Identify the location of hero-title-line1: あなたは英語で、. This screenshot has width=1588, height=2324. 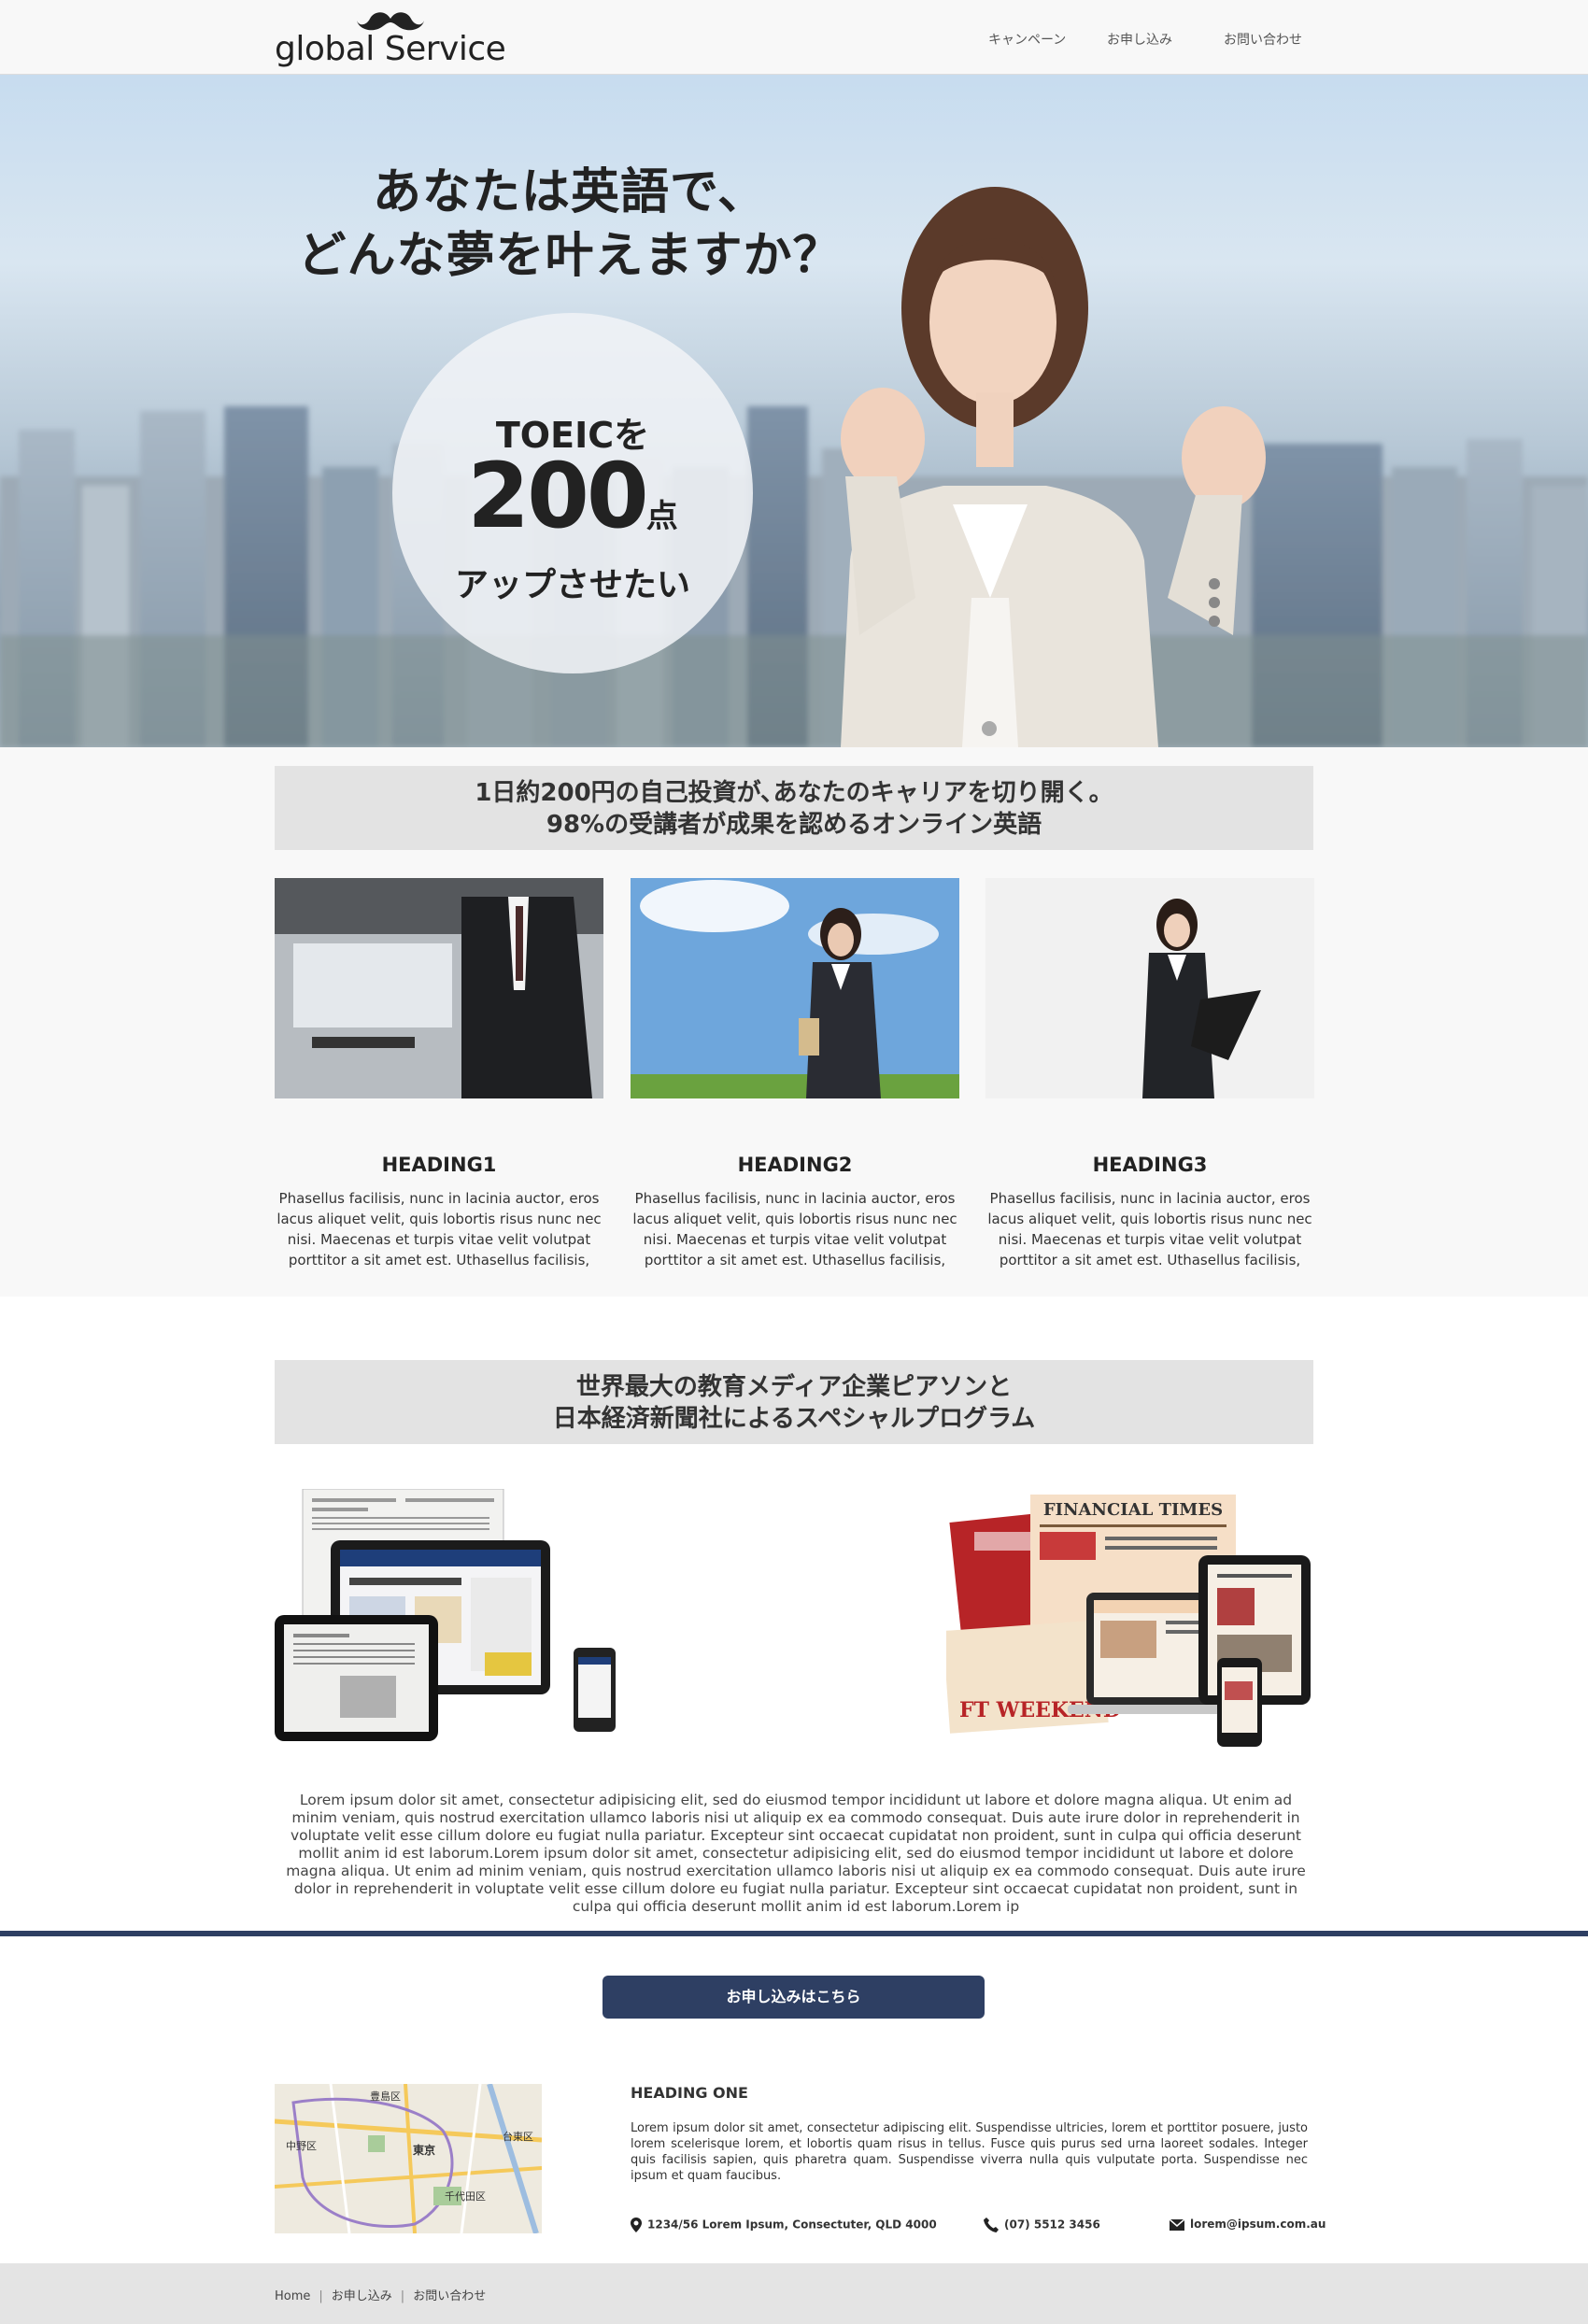
(570, 192).